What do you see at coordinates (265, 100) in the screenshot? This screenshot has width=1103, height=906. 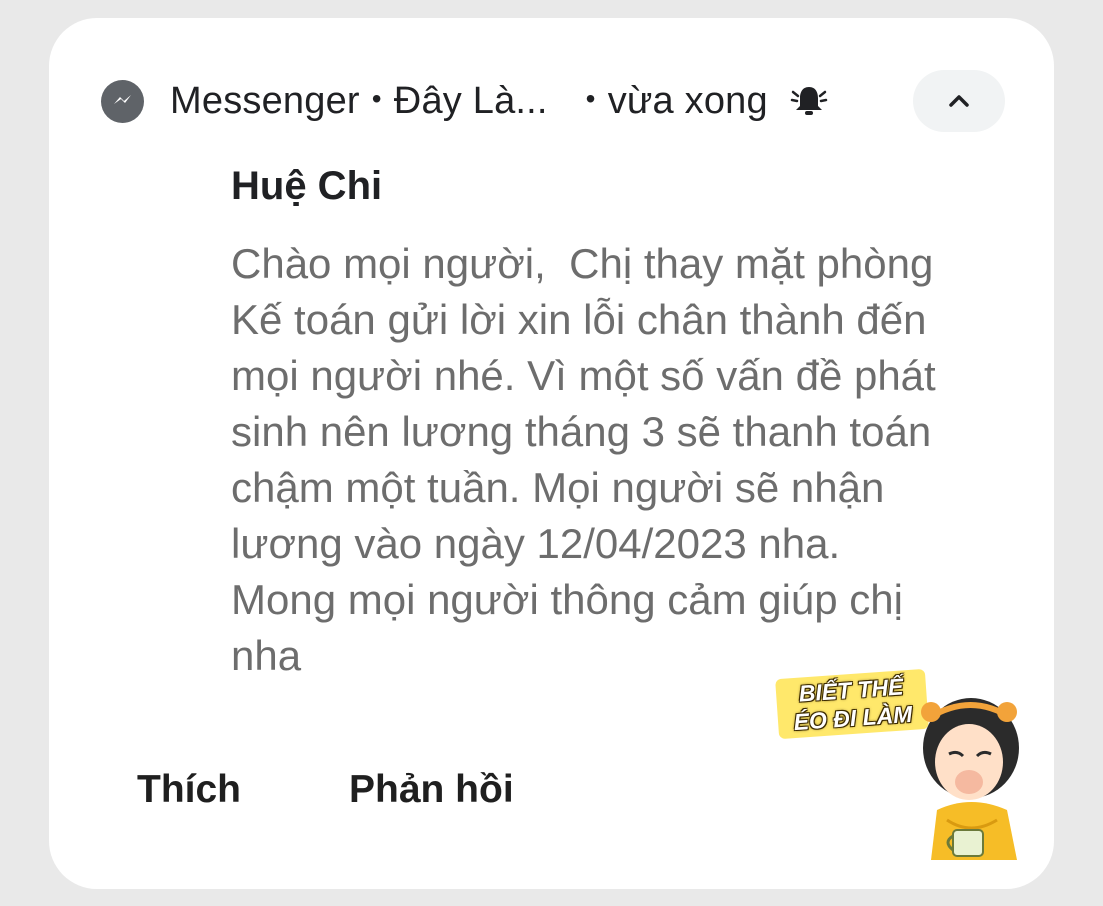 I see `app-name: Messenger` at bounding box center [265, 100].